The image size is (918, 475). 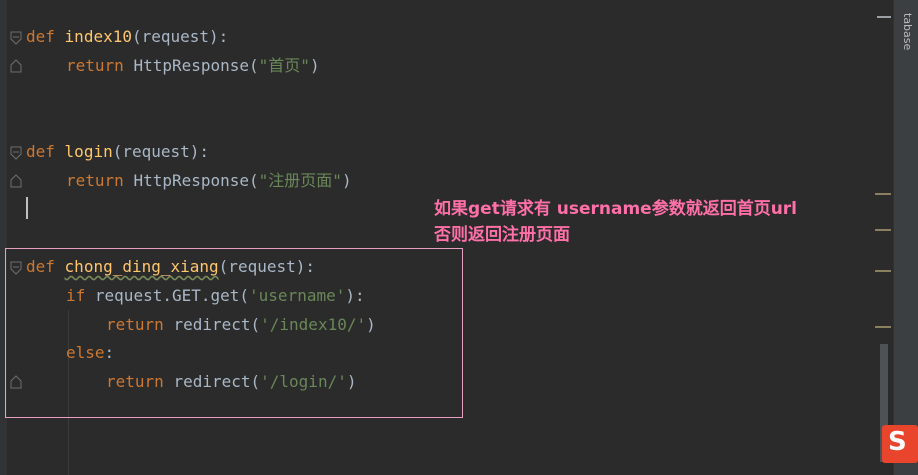 I want to click on function-name: login, so click(x=88, y=151).